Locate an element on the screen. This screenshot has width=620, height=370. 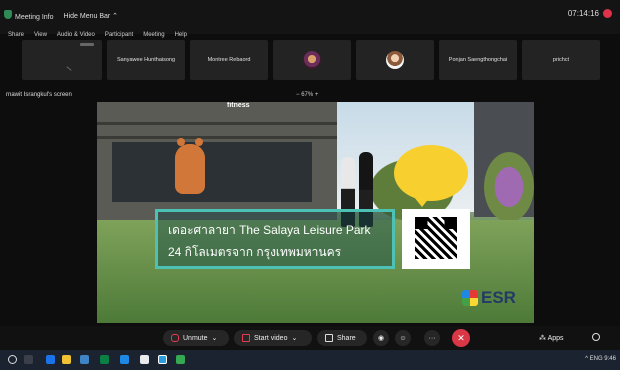
meeting-info-area: Meeting Info Hide Menu Bar ⌃ is located at coordinates (61, 15).